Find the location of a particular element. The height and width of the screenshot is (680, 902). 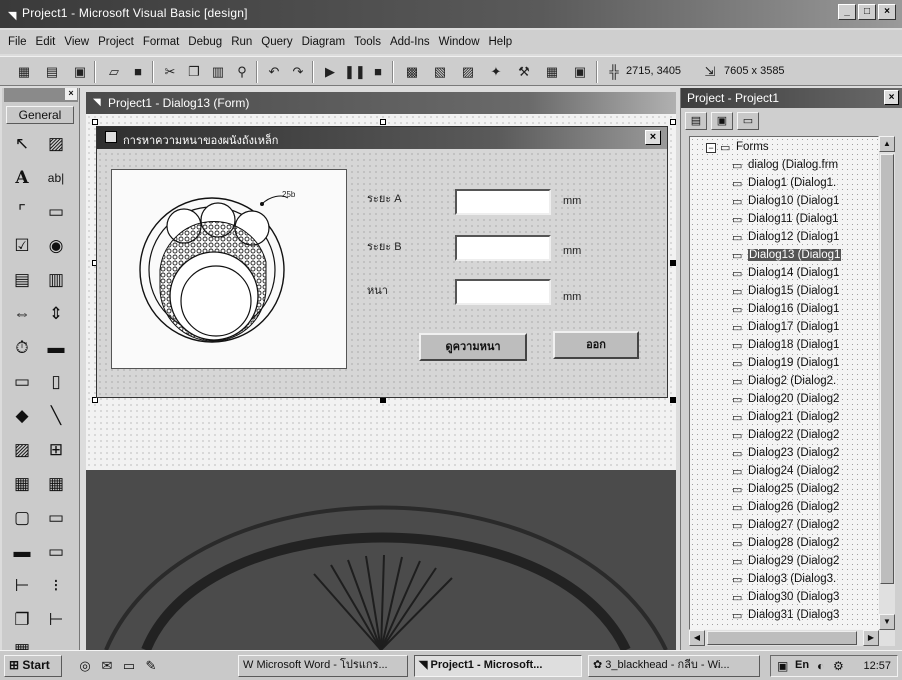

listbox-icon: ▥ is located at coordinates (56, 280).